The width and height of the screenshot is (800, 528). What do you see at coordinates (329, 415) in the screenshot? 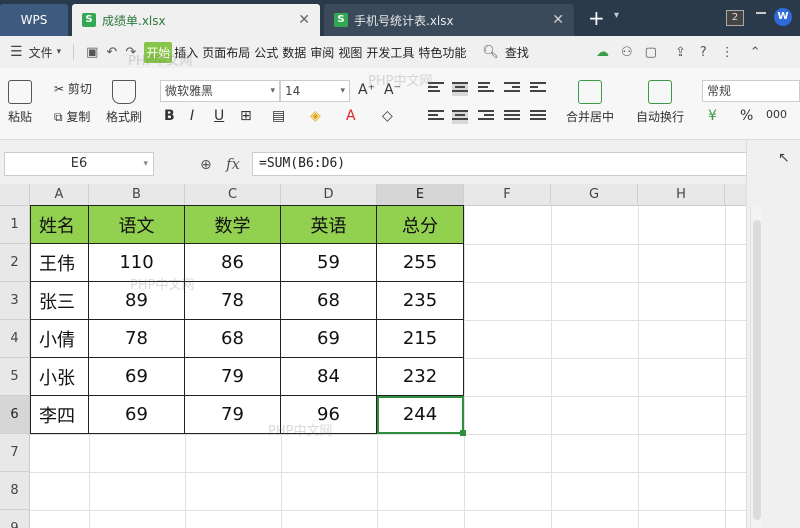
I see `cell-d6: 96` at bounding box center [329, 415].